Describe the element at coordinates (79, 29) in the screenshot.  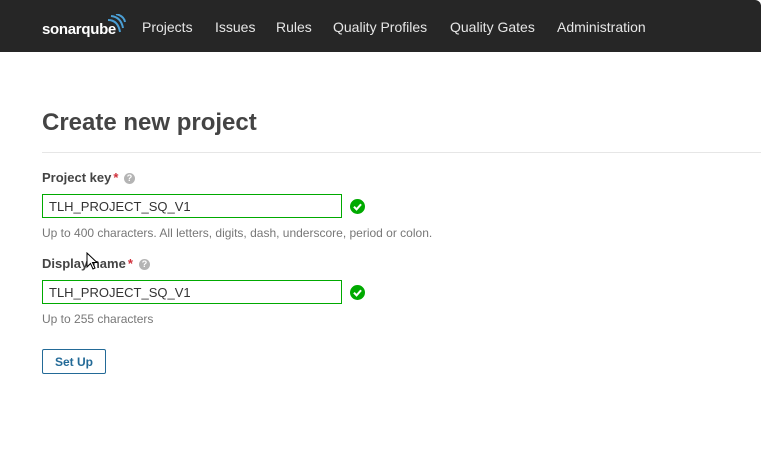
I see `logo-text: sonarqube` at that location.